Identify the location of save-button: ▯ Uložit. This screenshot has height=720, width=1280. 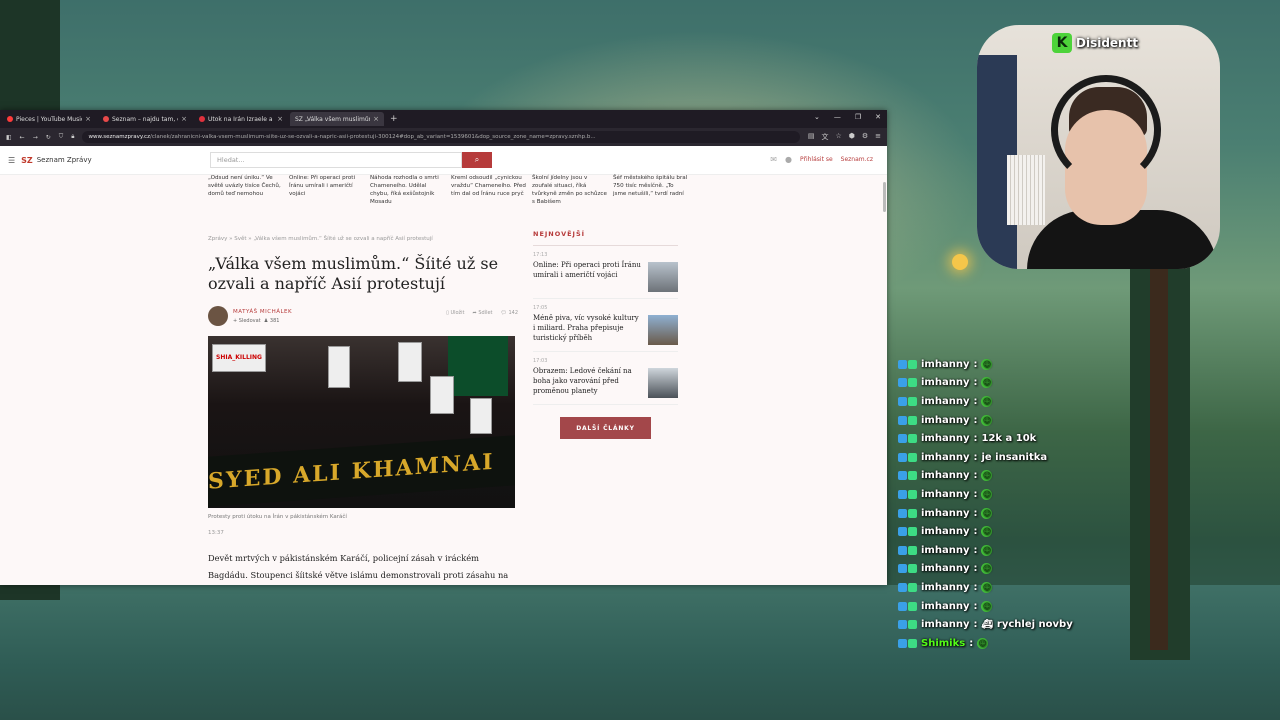
(455, 313).